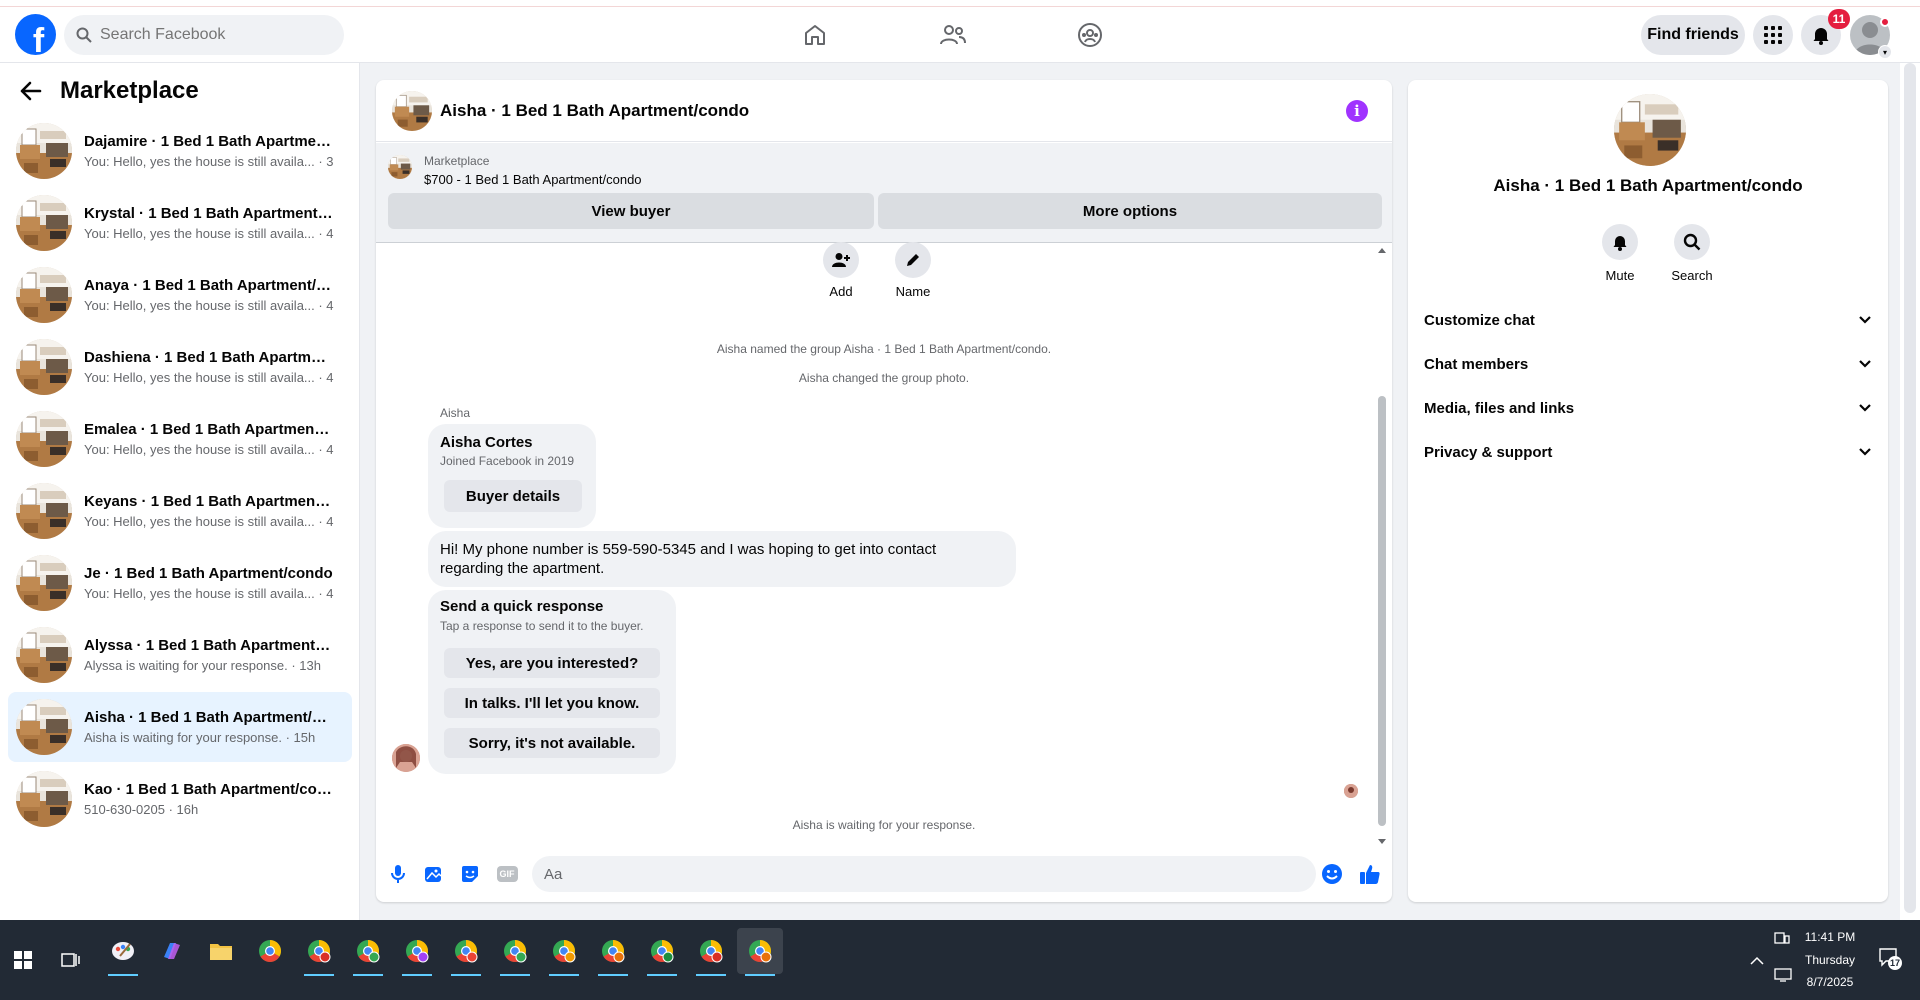 The width and height of the screenshot is (1920, 1000). I want to click on details-section-row: Chat members, so click(1648, 364).